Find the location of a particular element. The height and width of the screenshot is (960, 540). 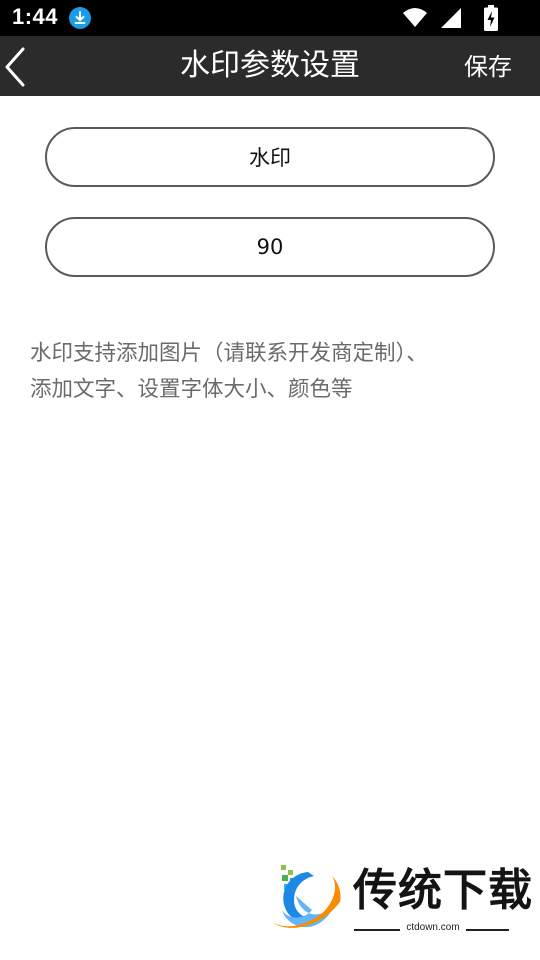

wifi-icon is located at coordinates (415, 17).